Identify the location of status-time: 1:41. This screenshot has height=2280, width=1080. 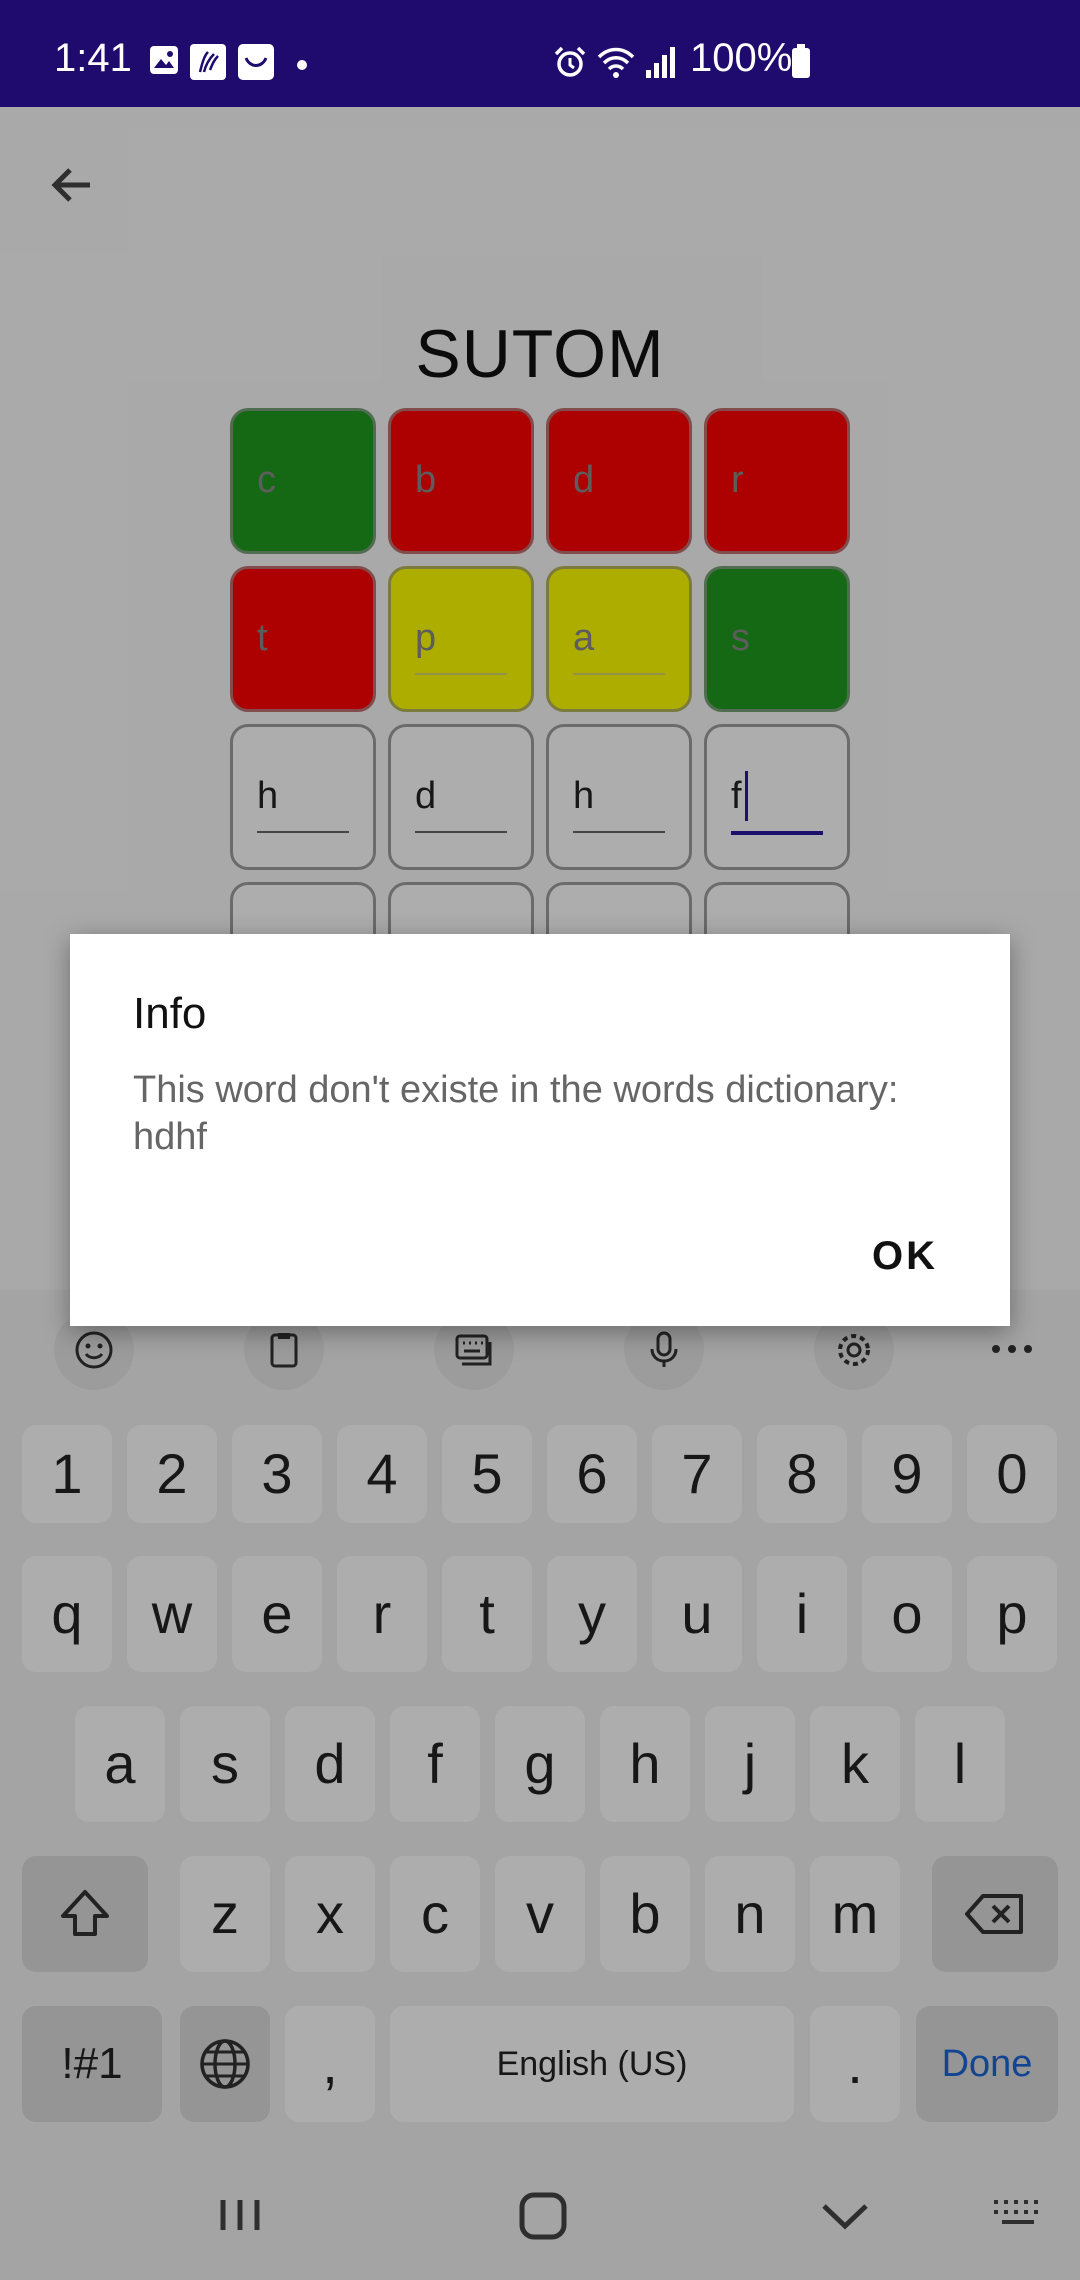
(93, 58).